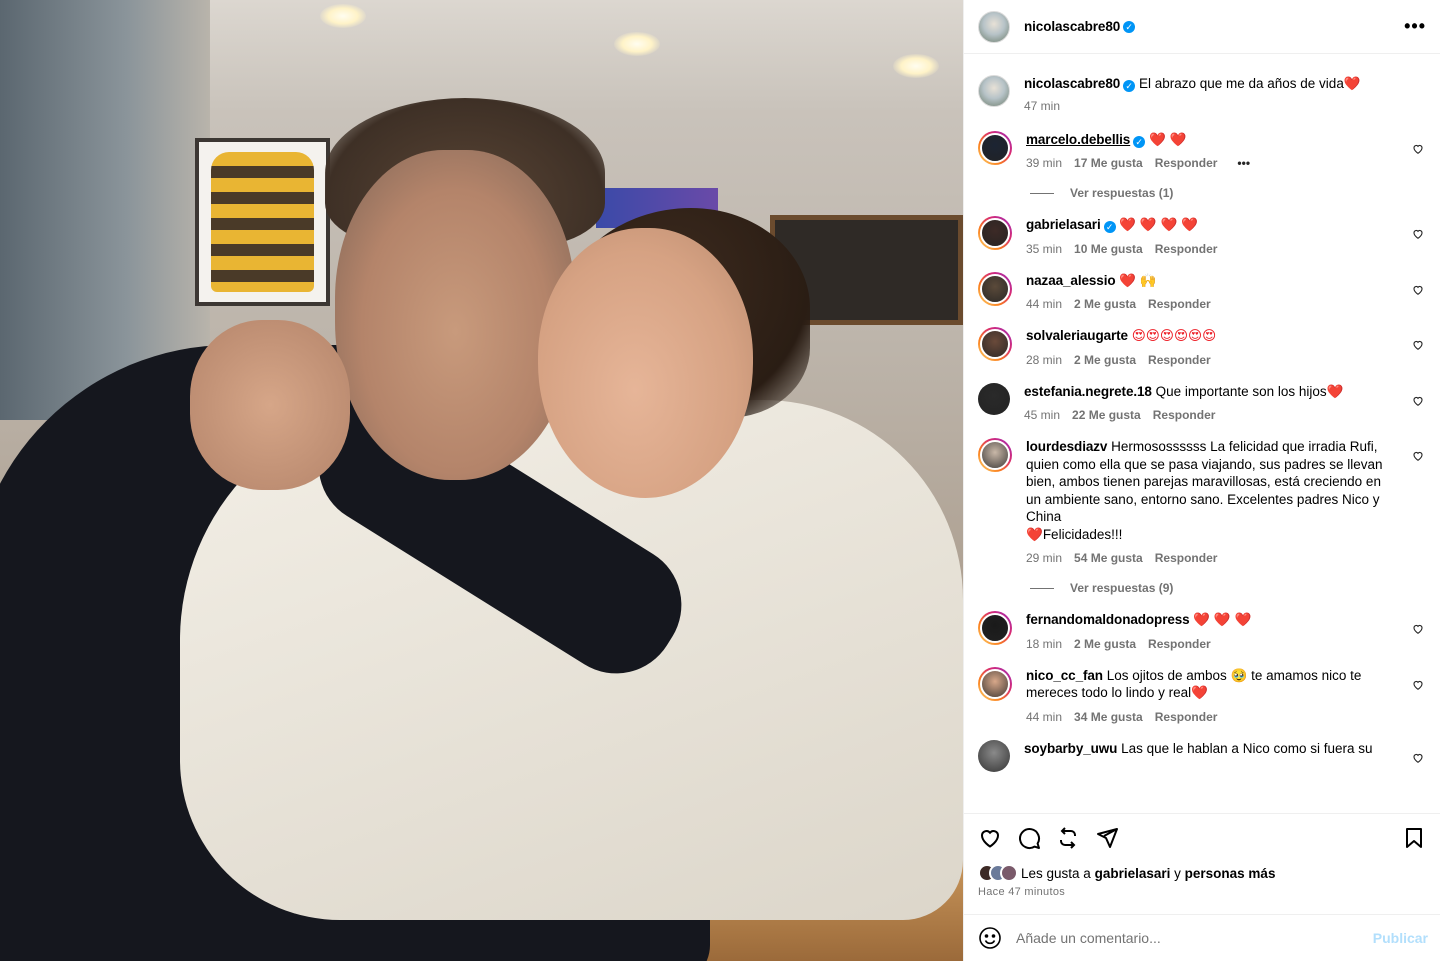  What do you see at coordinates (1044, 163) in the screenshot?
I see `comment-time: 39 min` at bounding box center [1044, 163].